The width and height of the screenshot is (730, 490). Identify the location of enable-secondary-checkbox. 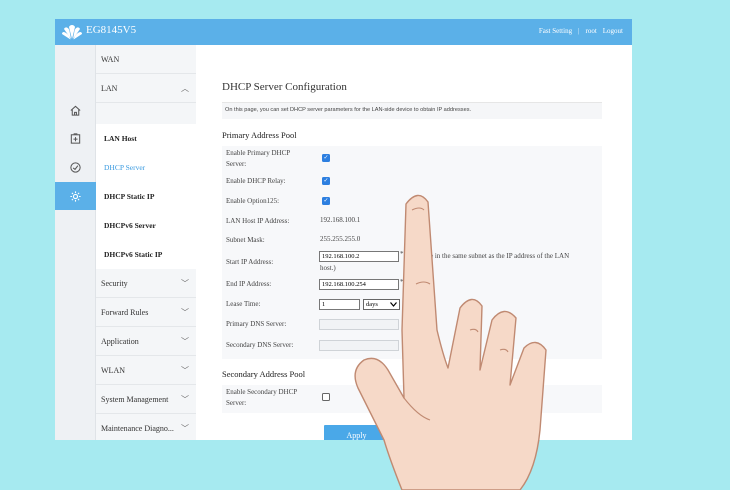
(326, 397).